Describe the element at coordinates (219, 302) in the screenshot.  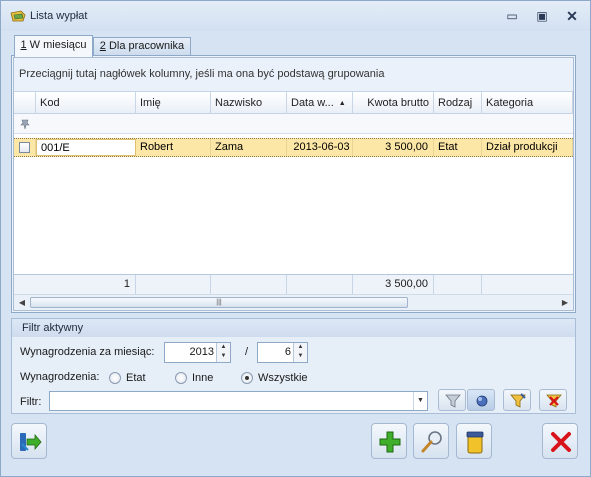
I see `scroll-thumb: |||` at that location.